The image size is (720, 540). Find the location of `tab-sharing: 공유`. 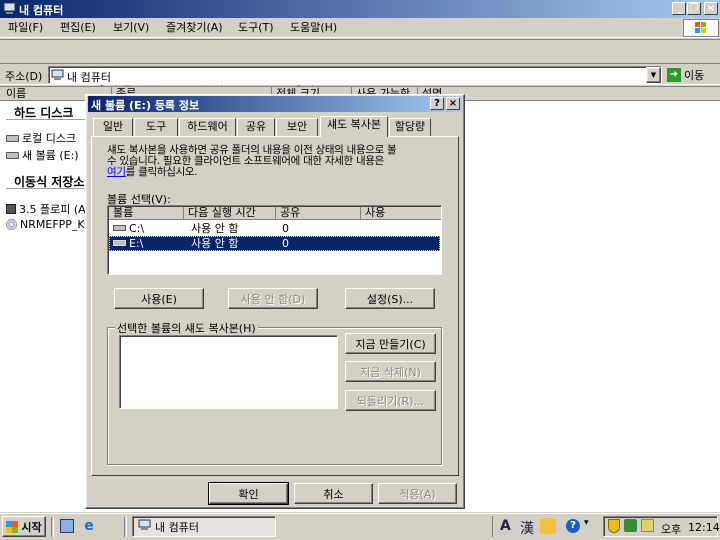

tab-sharing: 공유 is located at coordinates (256, 127).